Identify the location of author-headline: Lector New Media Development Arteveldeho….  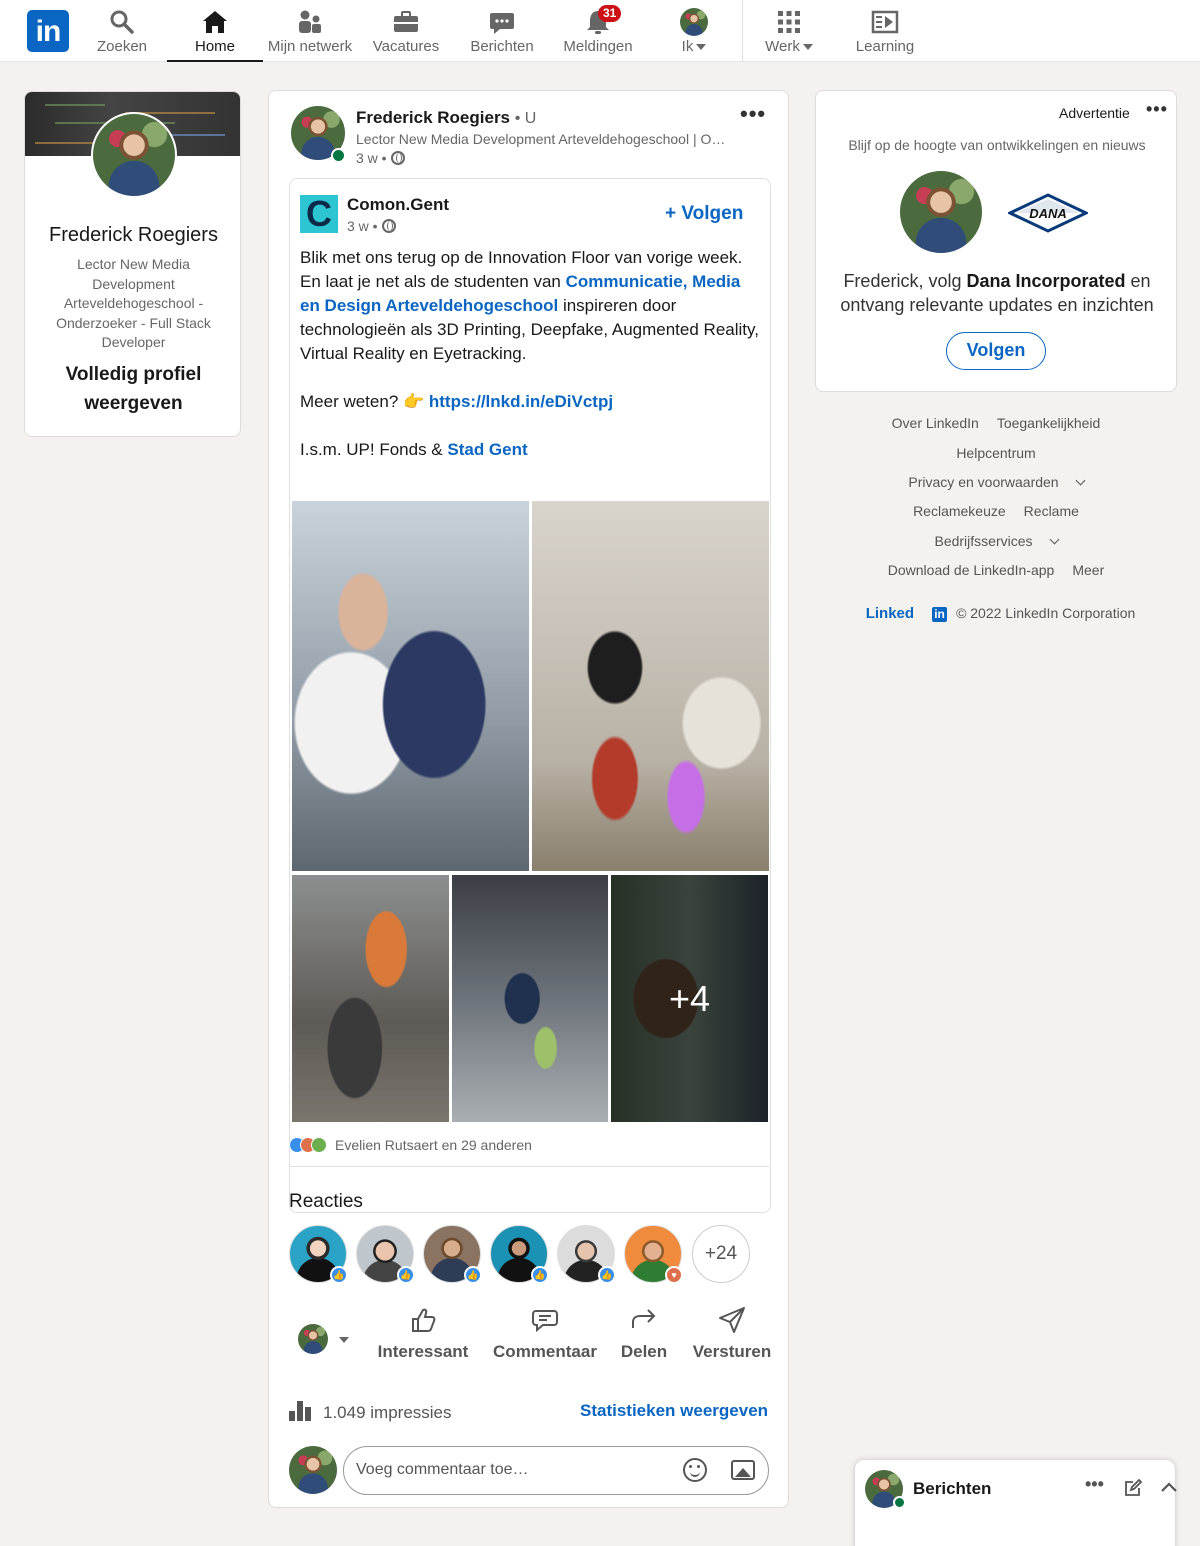
(541, 139).